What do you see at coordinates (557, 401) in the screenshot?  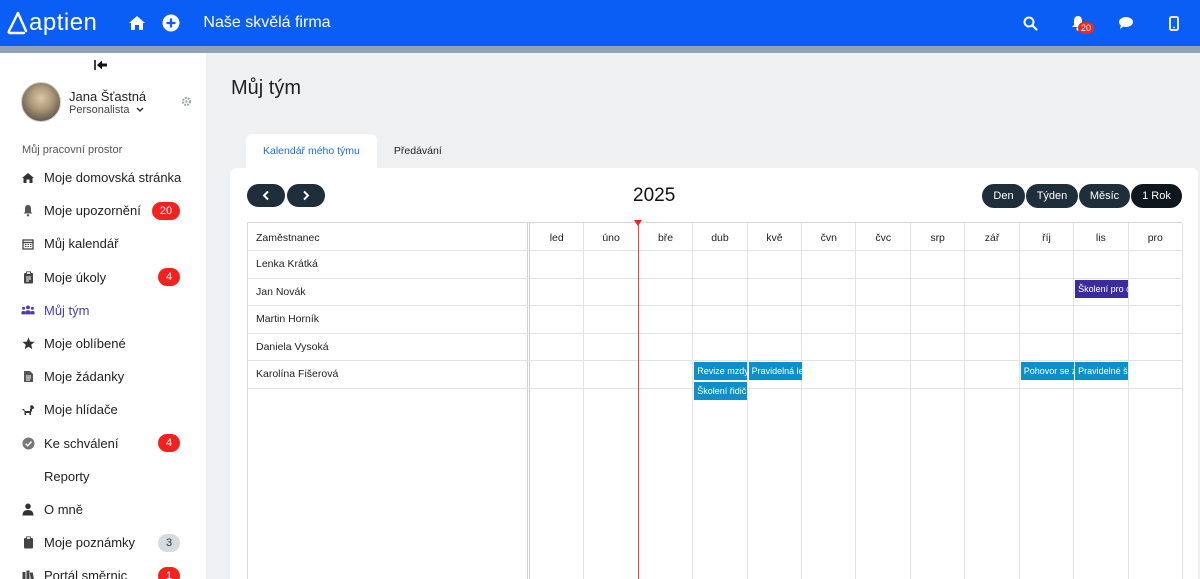 I see `month-column: led` at bounding box center [557, 401].